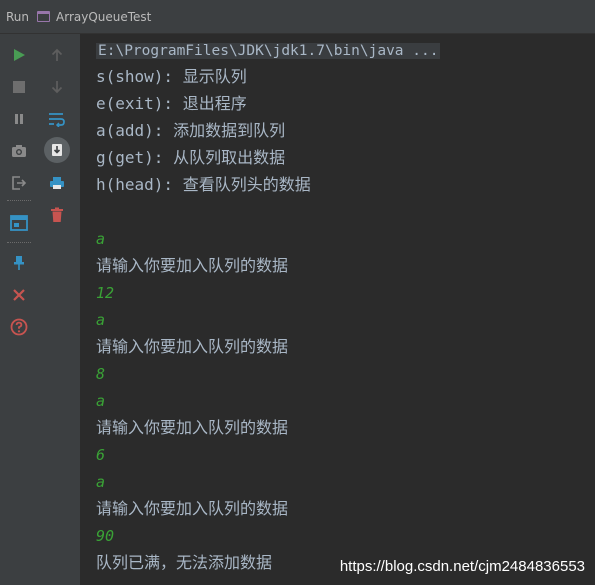  What do you see at coordinates (19, 263) in the screenshot?
I see `pin-icon` at bounding box center [19, 263].